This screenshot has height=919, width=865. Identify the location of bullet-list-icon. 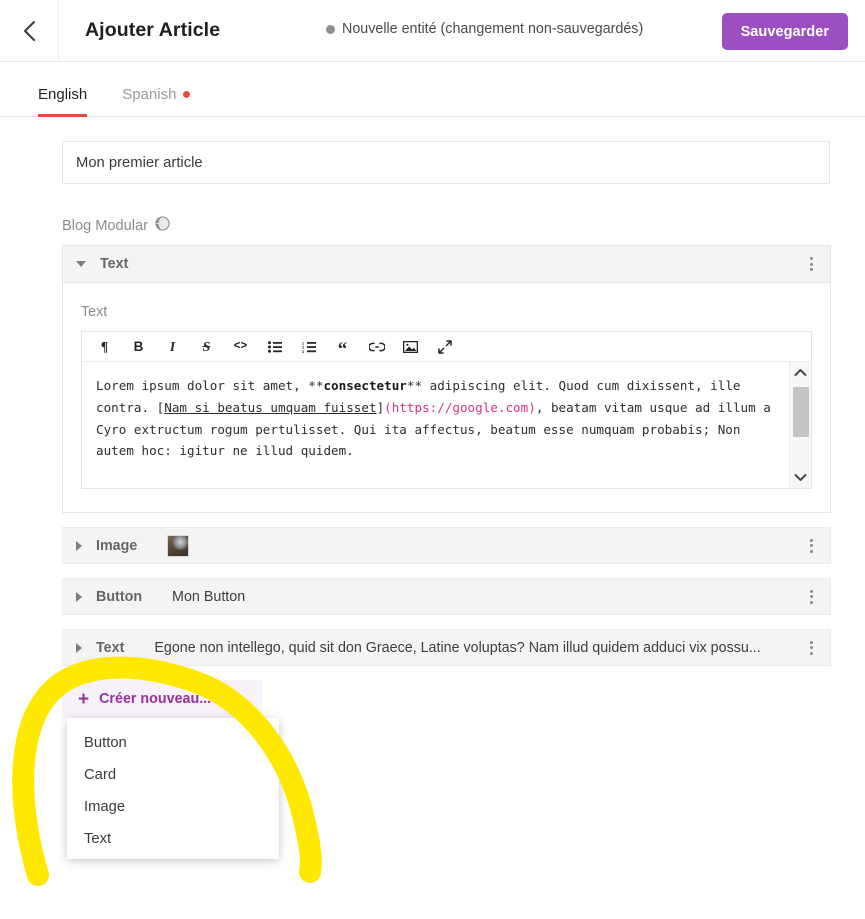
(274, 347).